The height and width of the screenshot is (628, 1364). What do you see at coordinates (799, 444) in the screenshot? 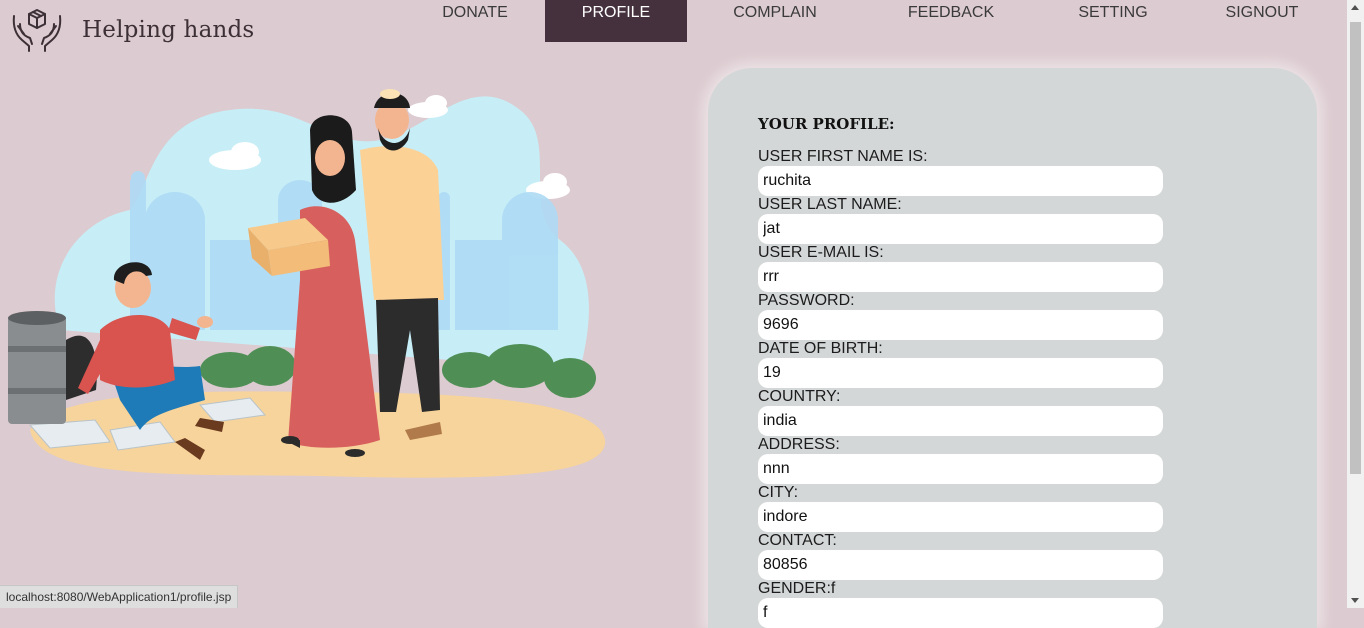
I see `address-label: ADDRESS:` at bounding box center [799, 444].